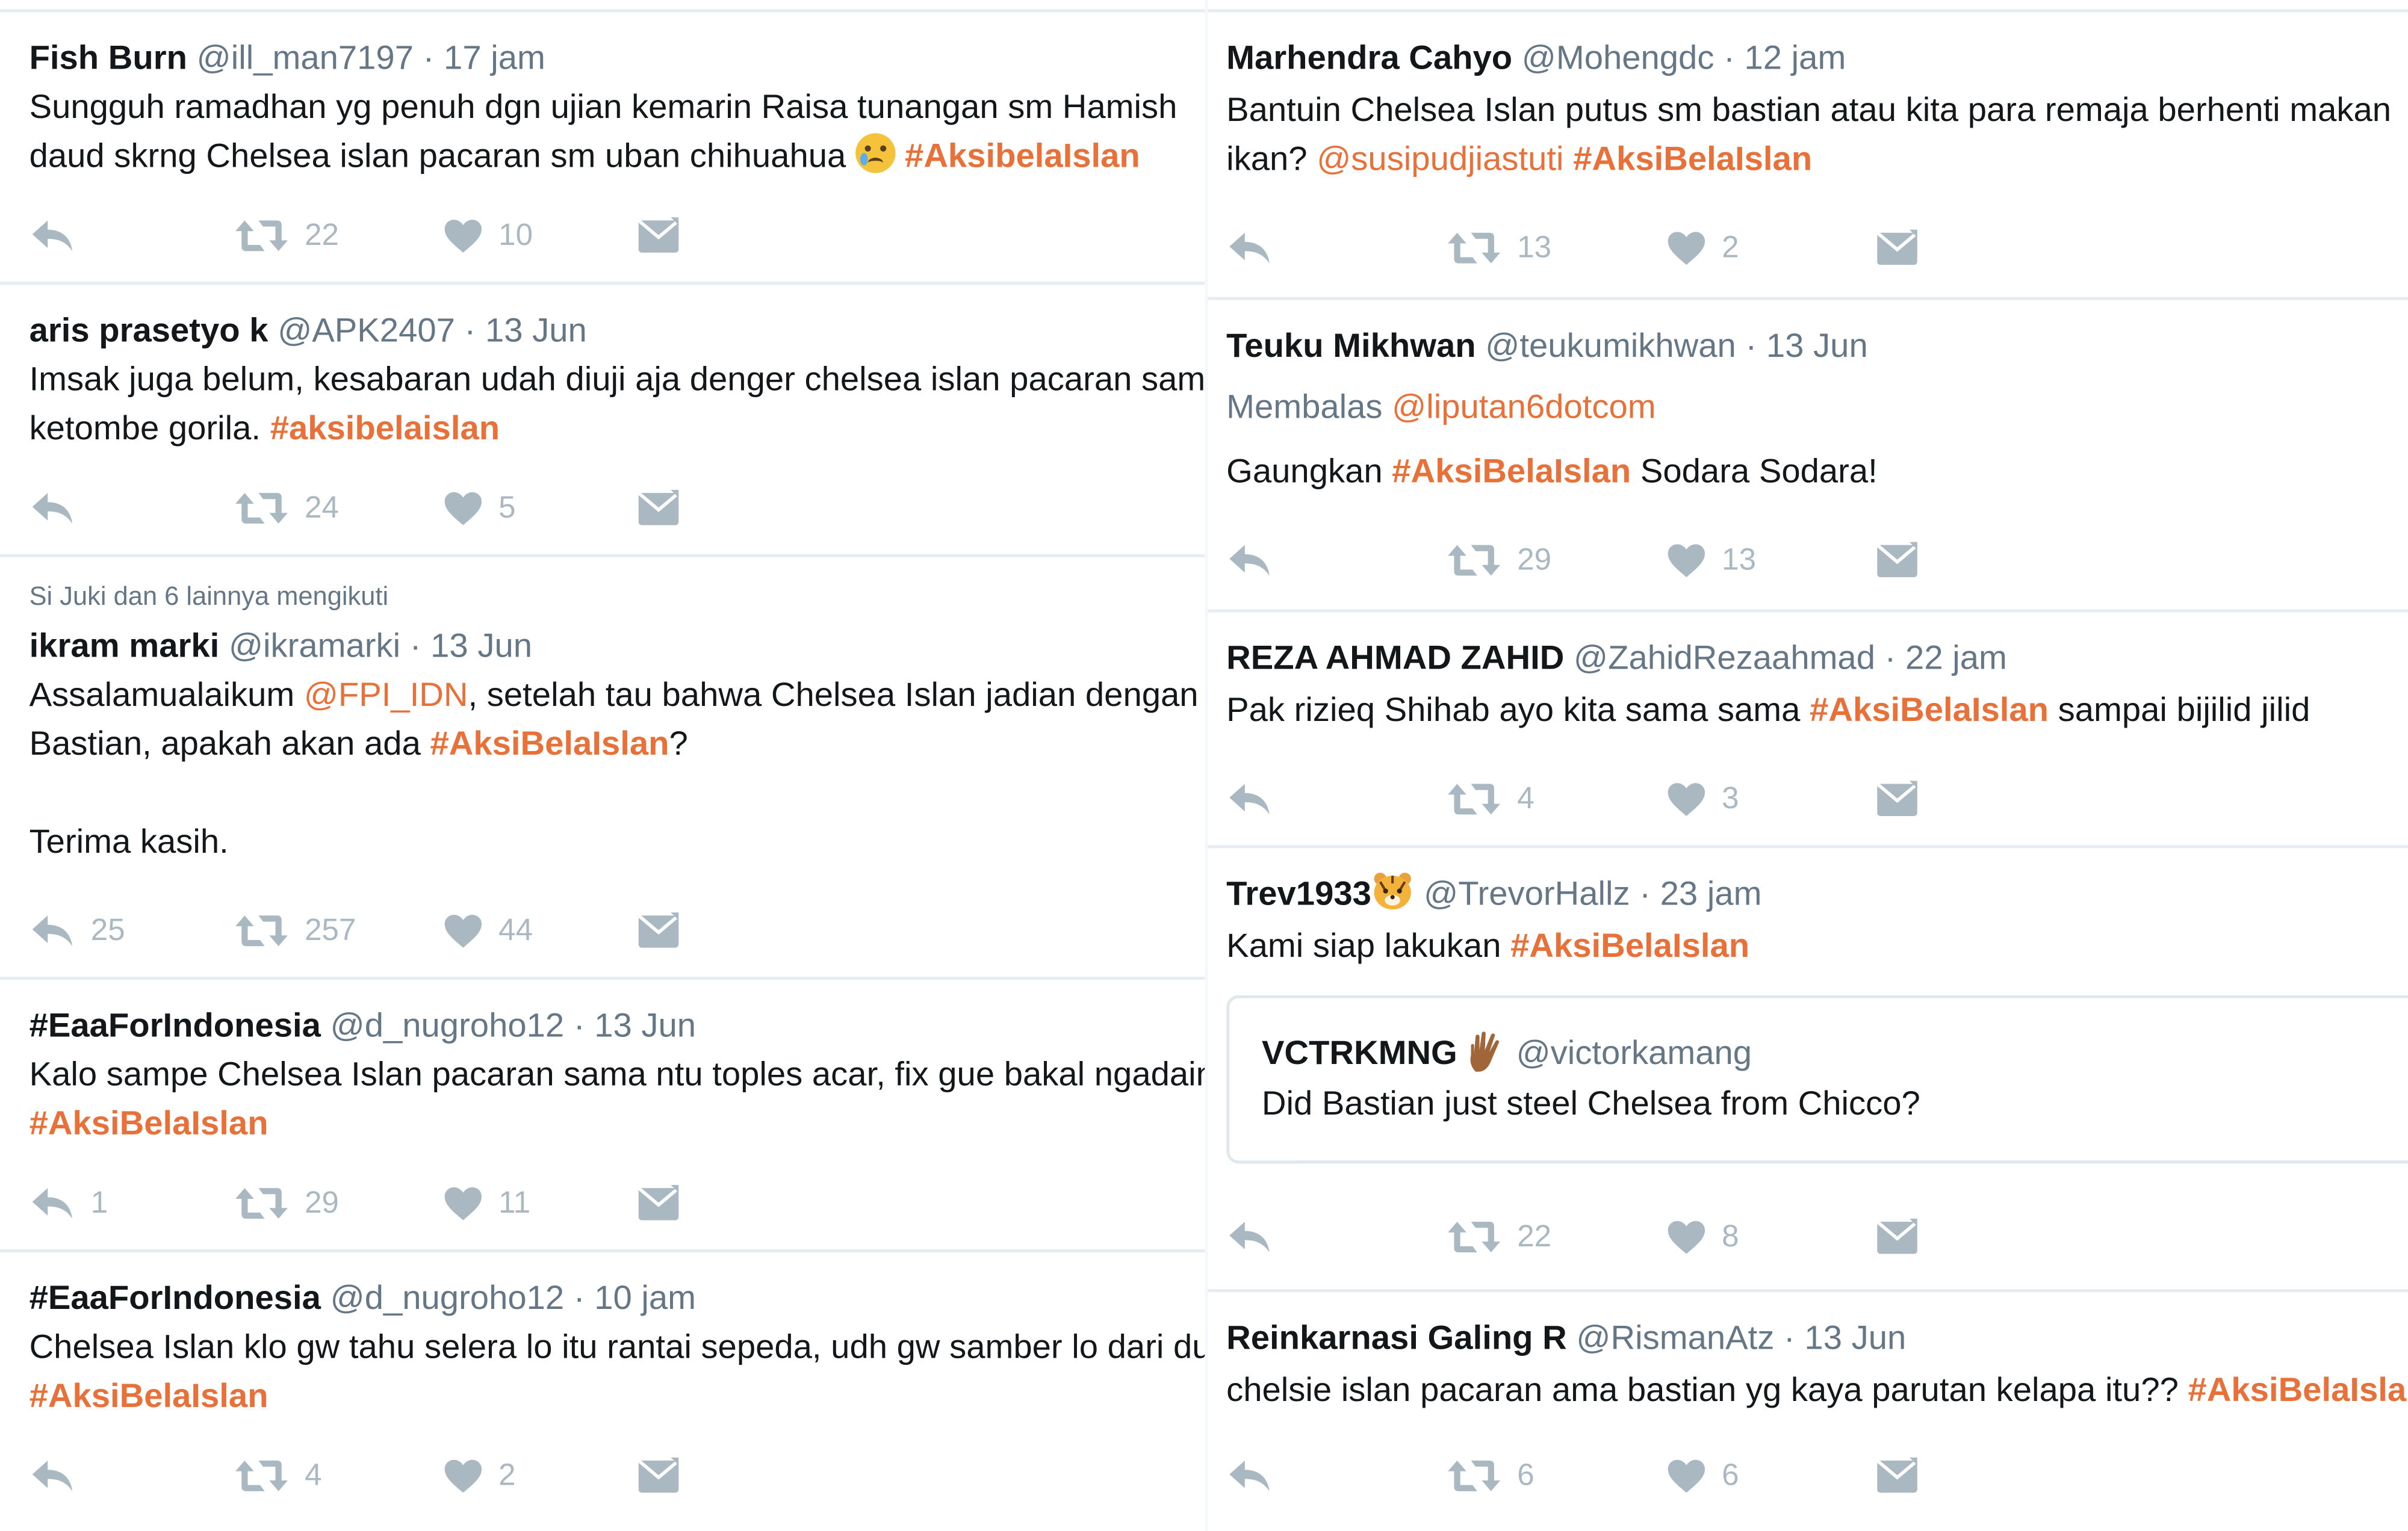 The image size is (2408, 1531). Describe the element at coordinates (1395, 658) in the screenshot. I see `fullname: REZA AHMAD ZAHID` at that location.